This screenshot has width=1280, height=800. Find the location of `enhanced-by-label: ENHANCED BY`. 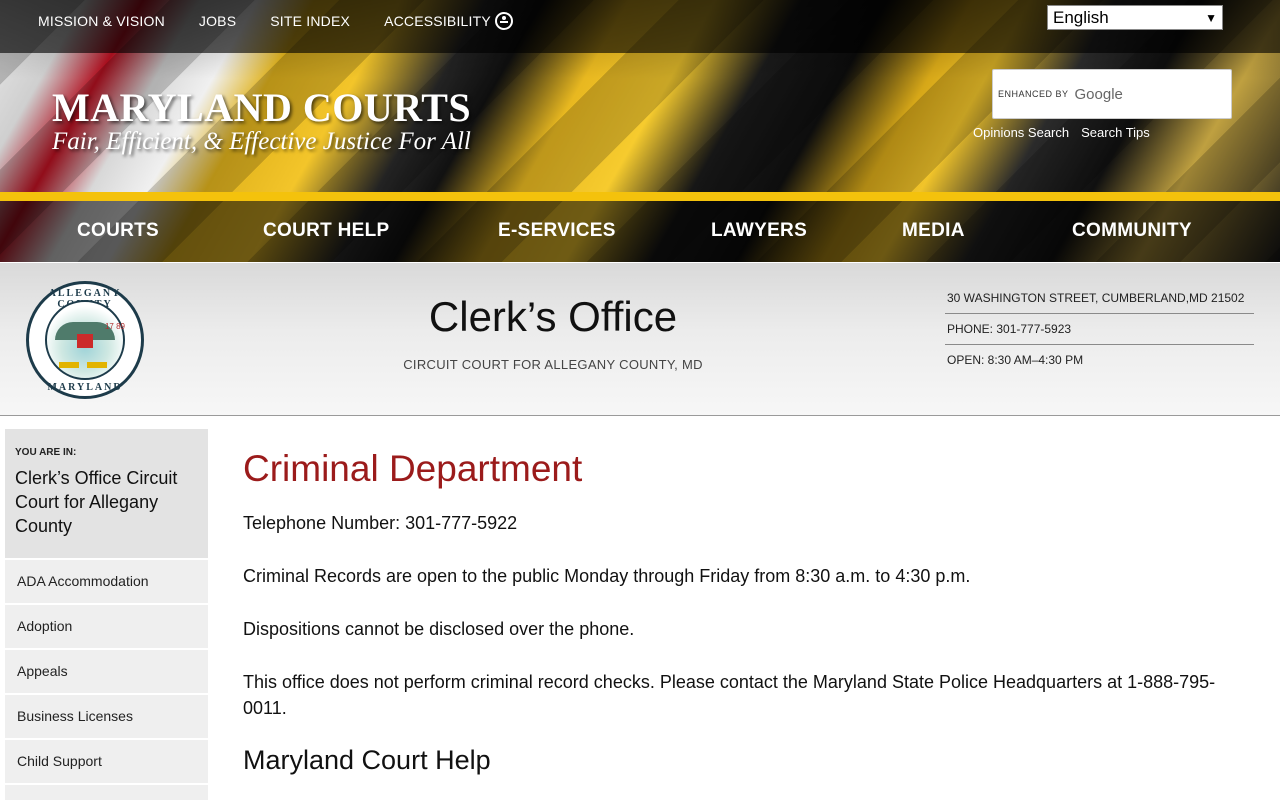

enhanced-by-label: ENHANCED BY is located at coordinates (1033, 94).